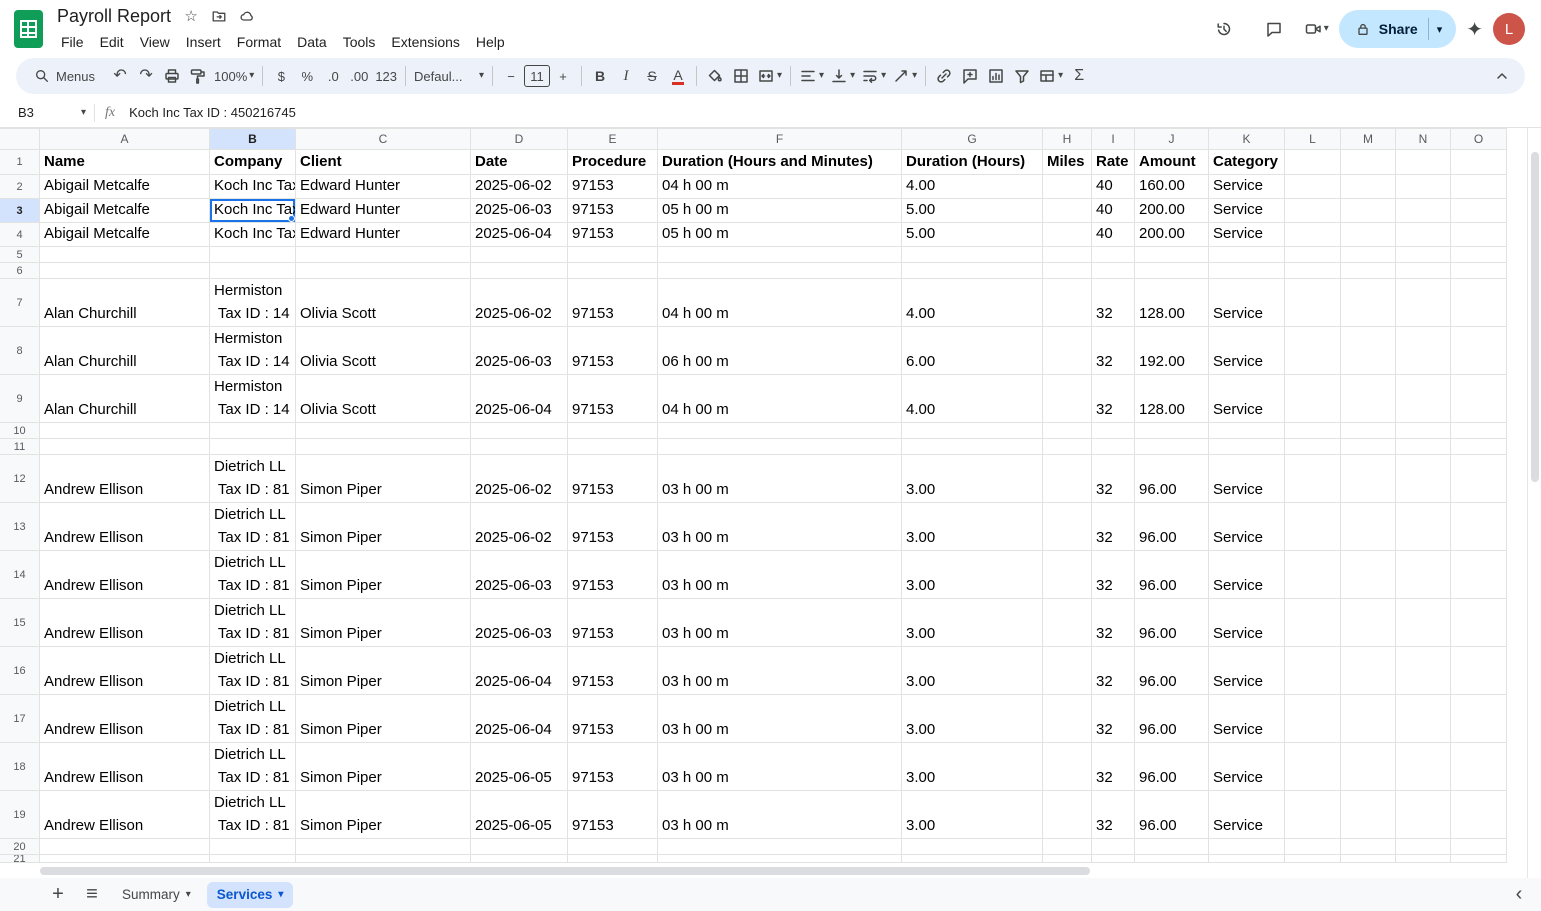  Describe the element at coordinates (1067, 447) in the screenshot. I see `cell-H11` at that location.